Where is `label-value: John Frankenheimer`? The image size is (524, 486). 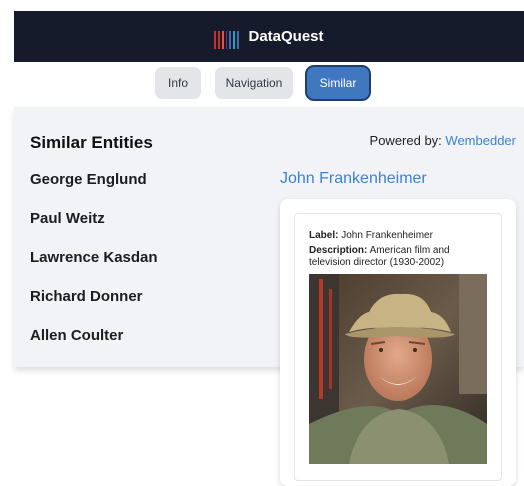
label-value: John Frankenheimer is located at coordinates (387, 235).